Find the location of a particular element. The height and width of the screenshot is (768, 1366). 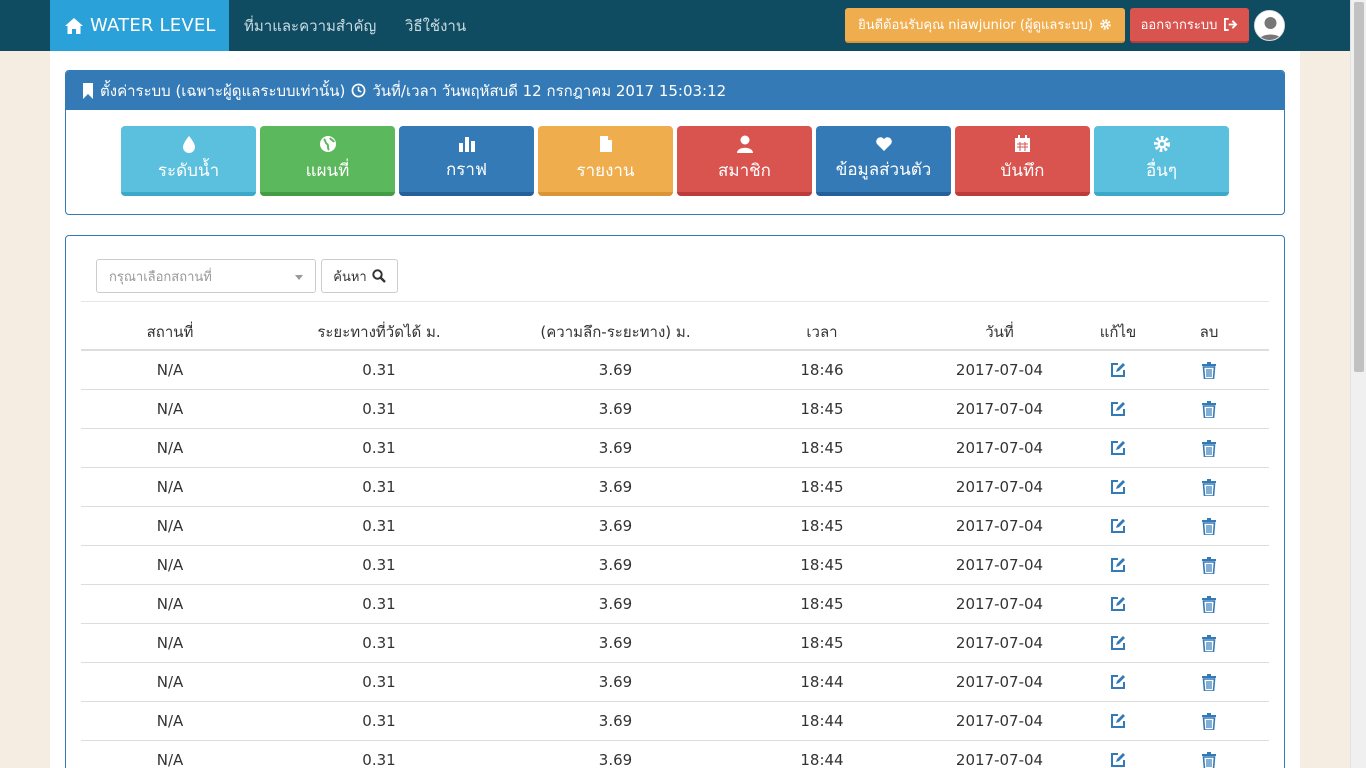

tile-others: อื่นๆ is located at coordinates (1161, 161).